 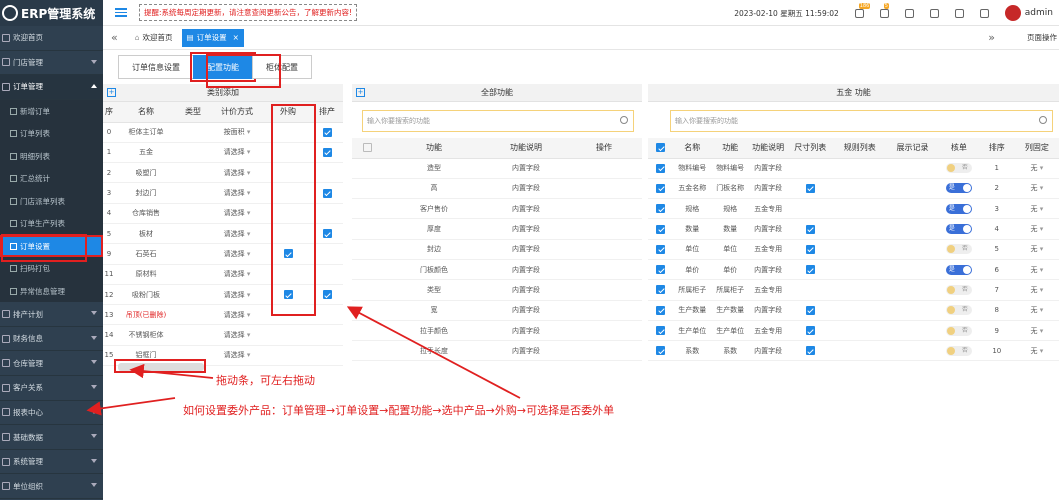 I want to click on table-row: 造型 内置字段, so click(x=497, y=168).